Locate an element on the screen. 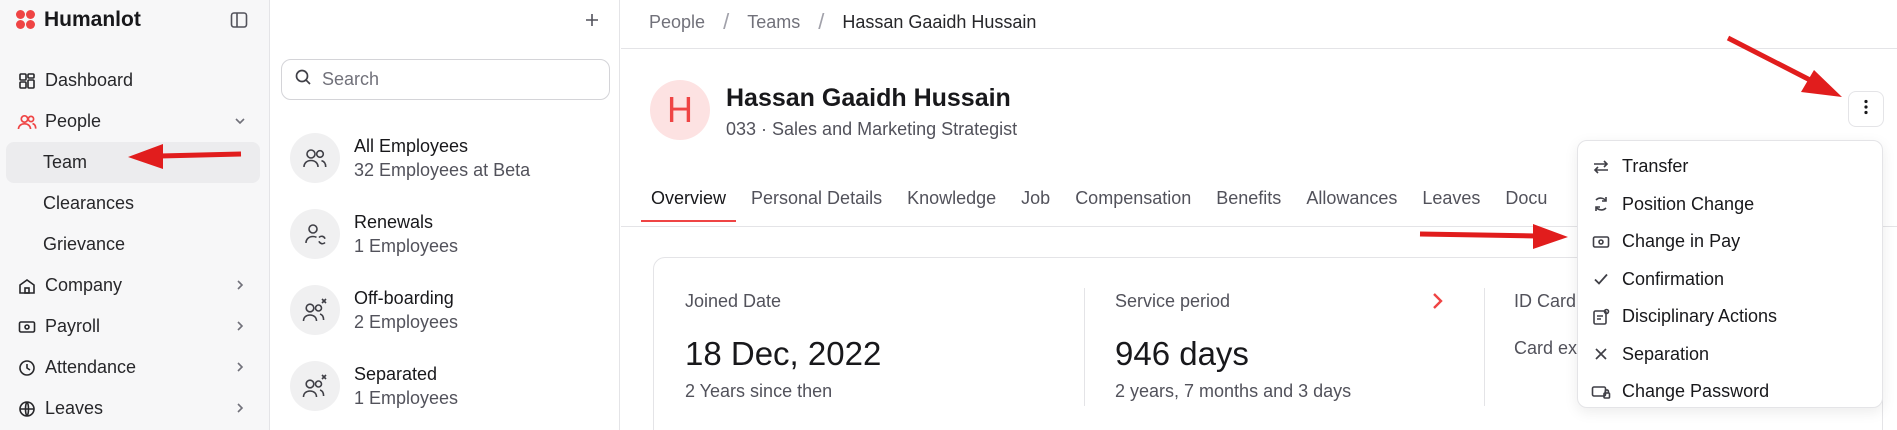  menu-item-separation: Separation is located at coordinates (1730, 355).